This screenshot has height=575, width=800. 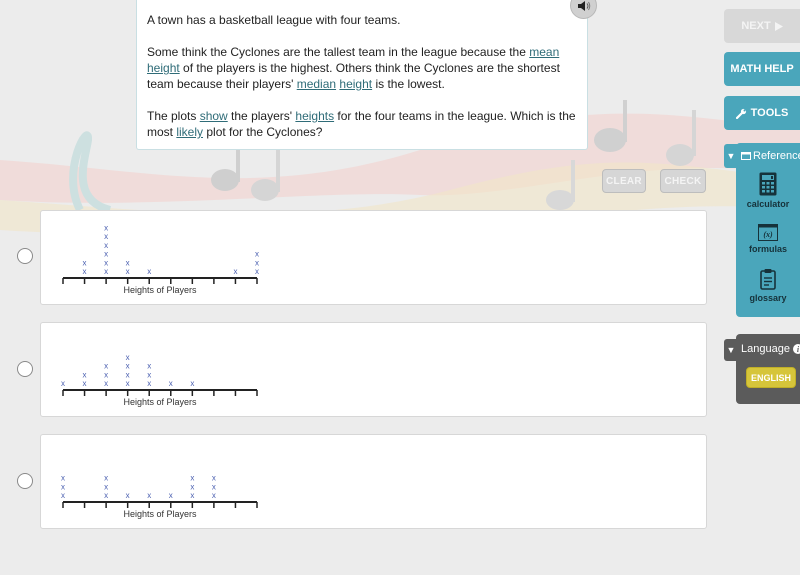 What do you see at coordinates (316, 84) in the screenshot?
I see `glossary-term-link: median` at bounding box center [316, 84].